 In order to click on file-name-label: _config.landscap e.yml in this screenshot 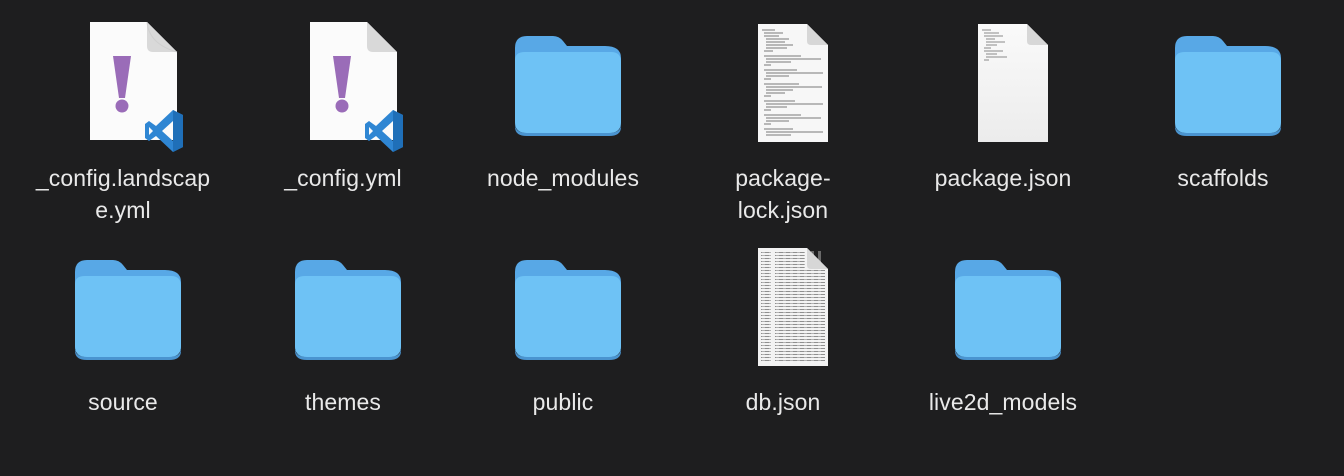, I will do `click(123, 194)`.